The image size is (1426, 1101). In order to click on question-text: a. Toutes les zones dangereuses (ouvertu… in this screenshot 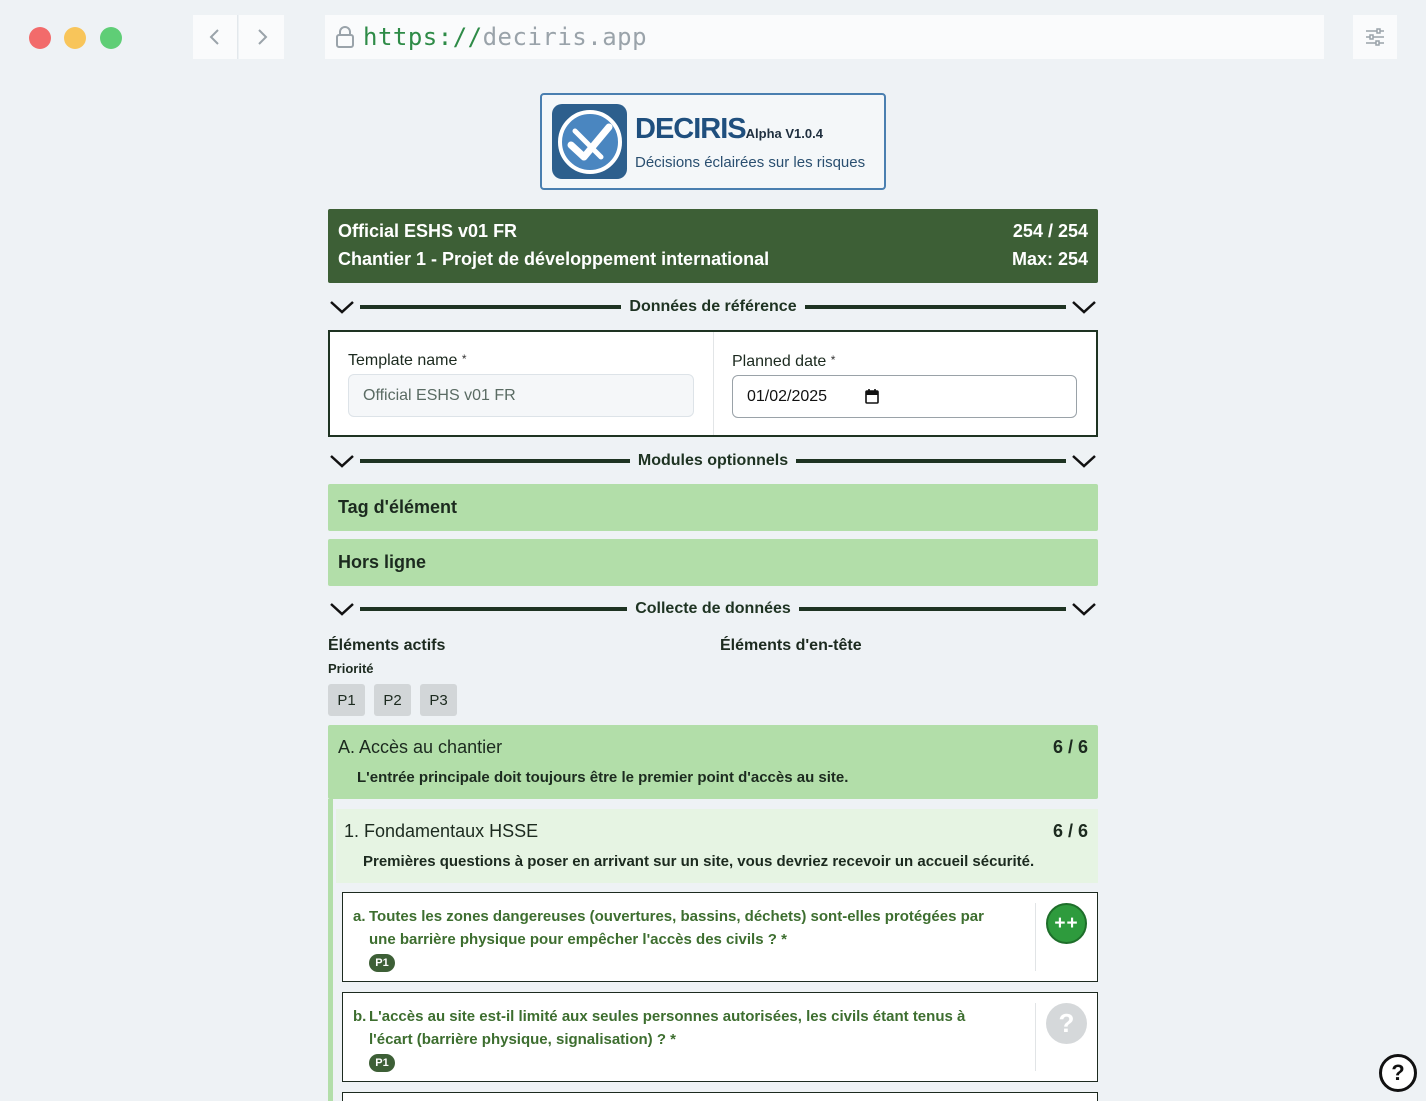, I will do `click(683, 928)`.